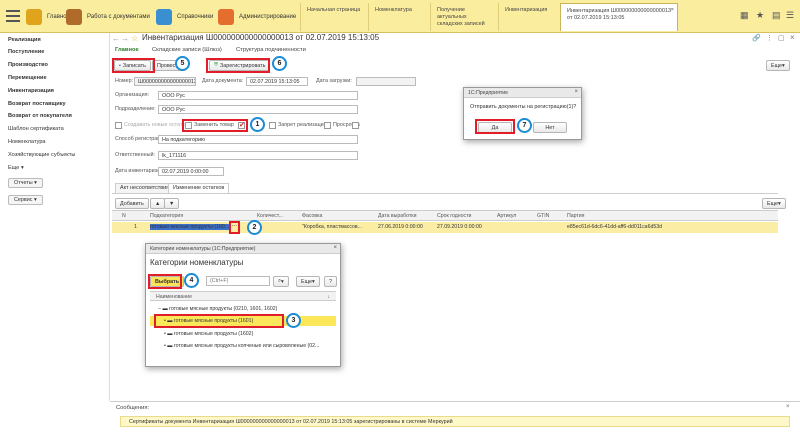  What do you see at coordinates (774, 203) in the screenshot?
I see `grid-more-button: Еще ▾` at bounding box center [774, 203].